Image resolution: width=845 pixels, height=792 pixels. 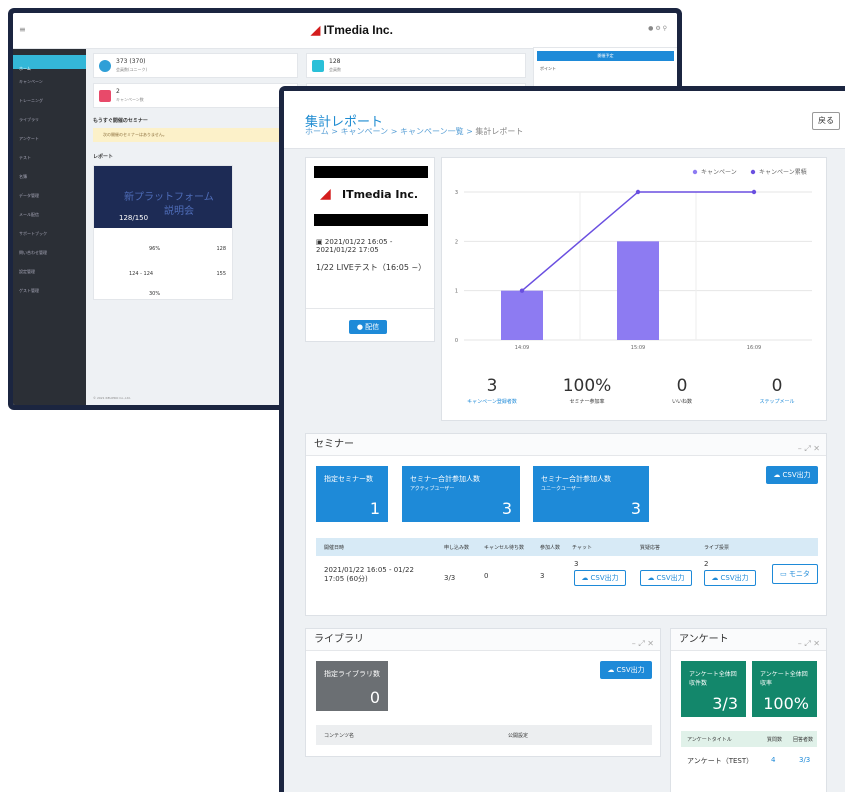 I want to click on sidebar-item: 設定管理, so click(x=49, y=271).